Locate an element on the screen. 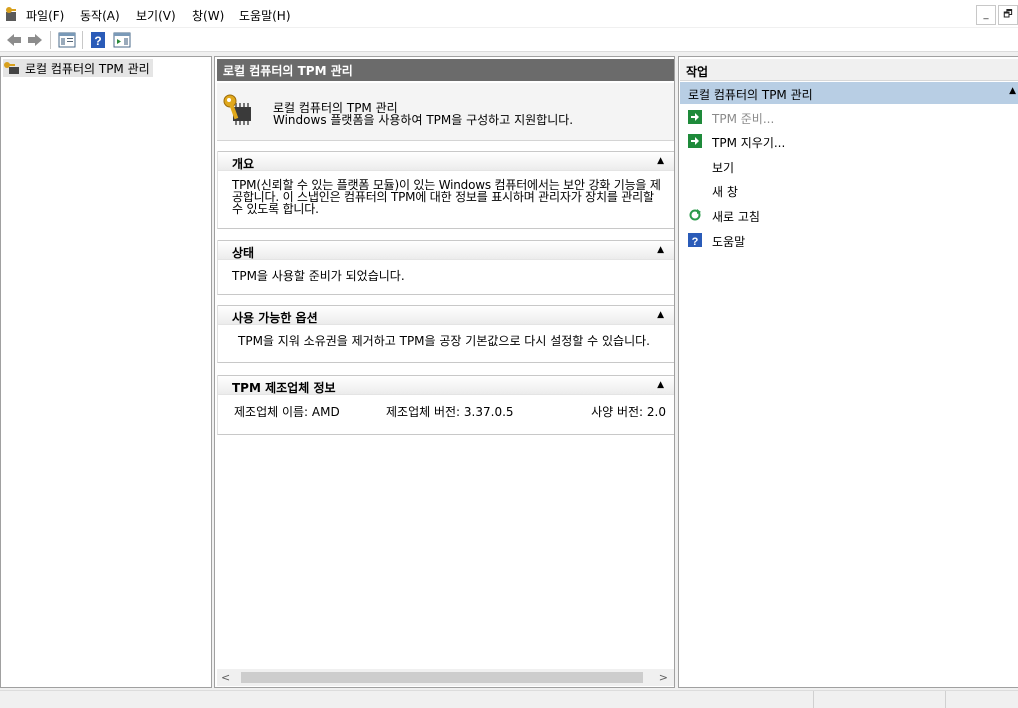  action-label: 새 창 is located at coordinates (725, 192).